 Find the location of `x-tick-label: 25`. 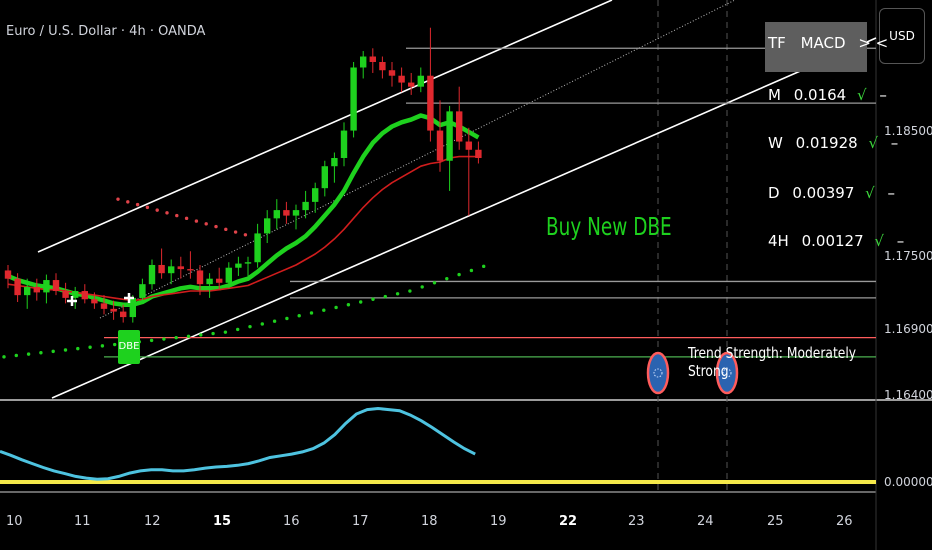

x-tick-label: 25 is located at coordinates (775, 521).